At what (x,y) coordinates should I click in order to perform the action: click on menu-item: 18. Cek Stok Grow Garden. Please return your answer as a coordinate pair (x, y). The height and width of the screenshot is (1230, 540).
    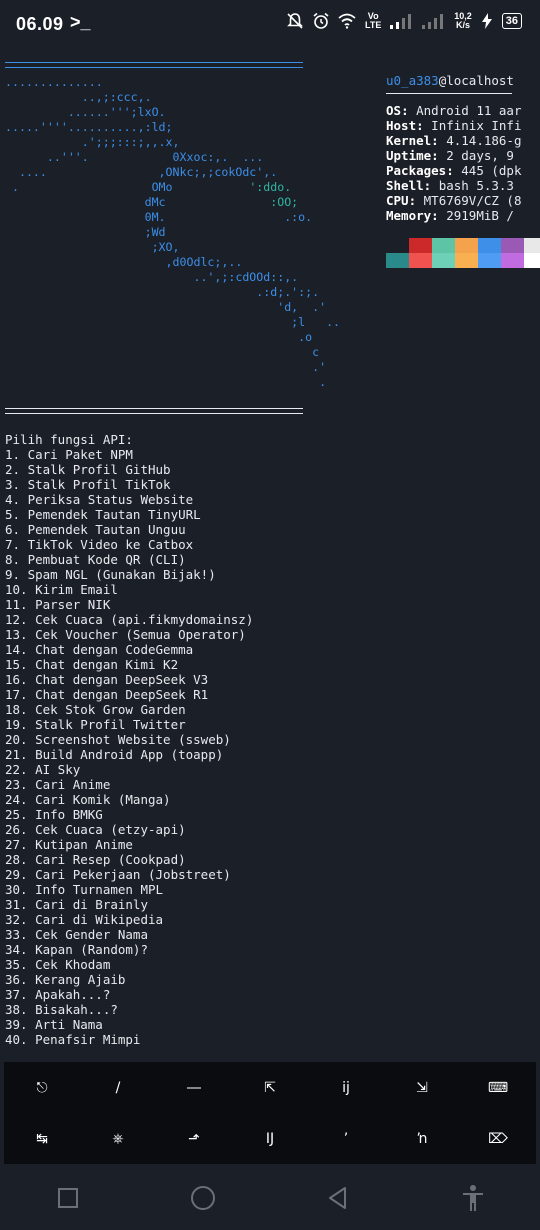
    Looking at the image, I should click on (95, 709).